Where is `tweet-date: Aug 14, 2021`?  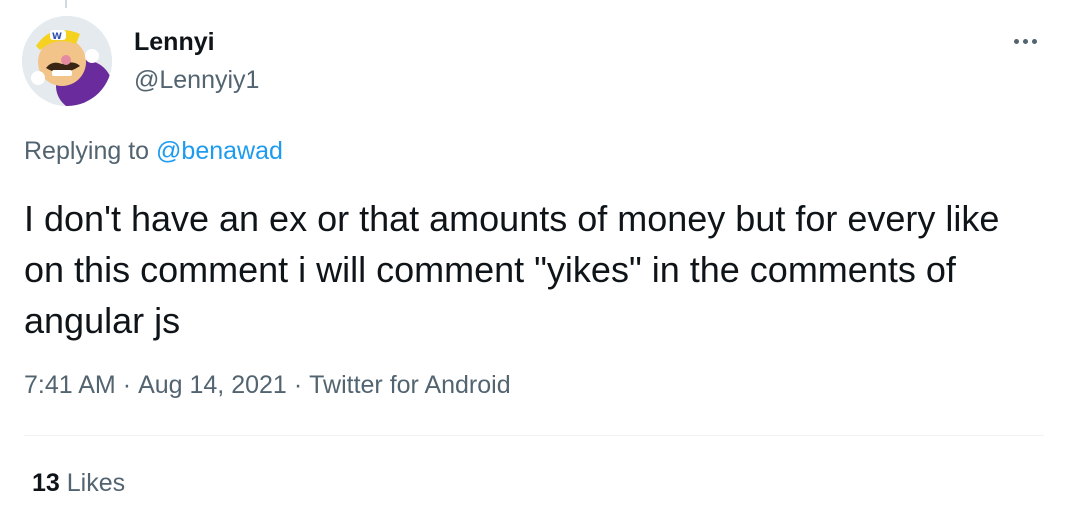
tweet-date: Aug 14, 2021 is located at coordinates (212, 385).